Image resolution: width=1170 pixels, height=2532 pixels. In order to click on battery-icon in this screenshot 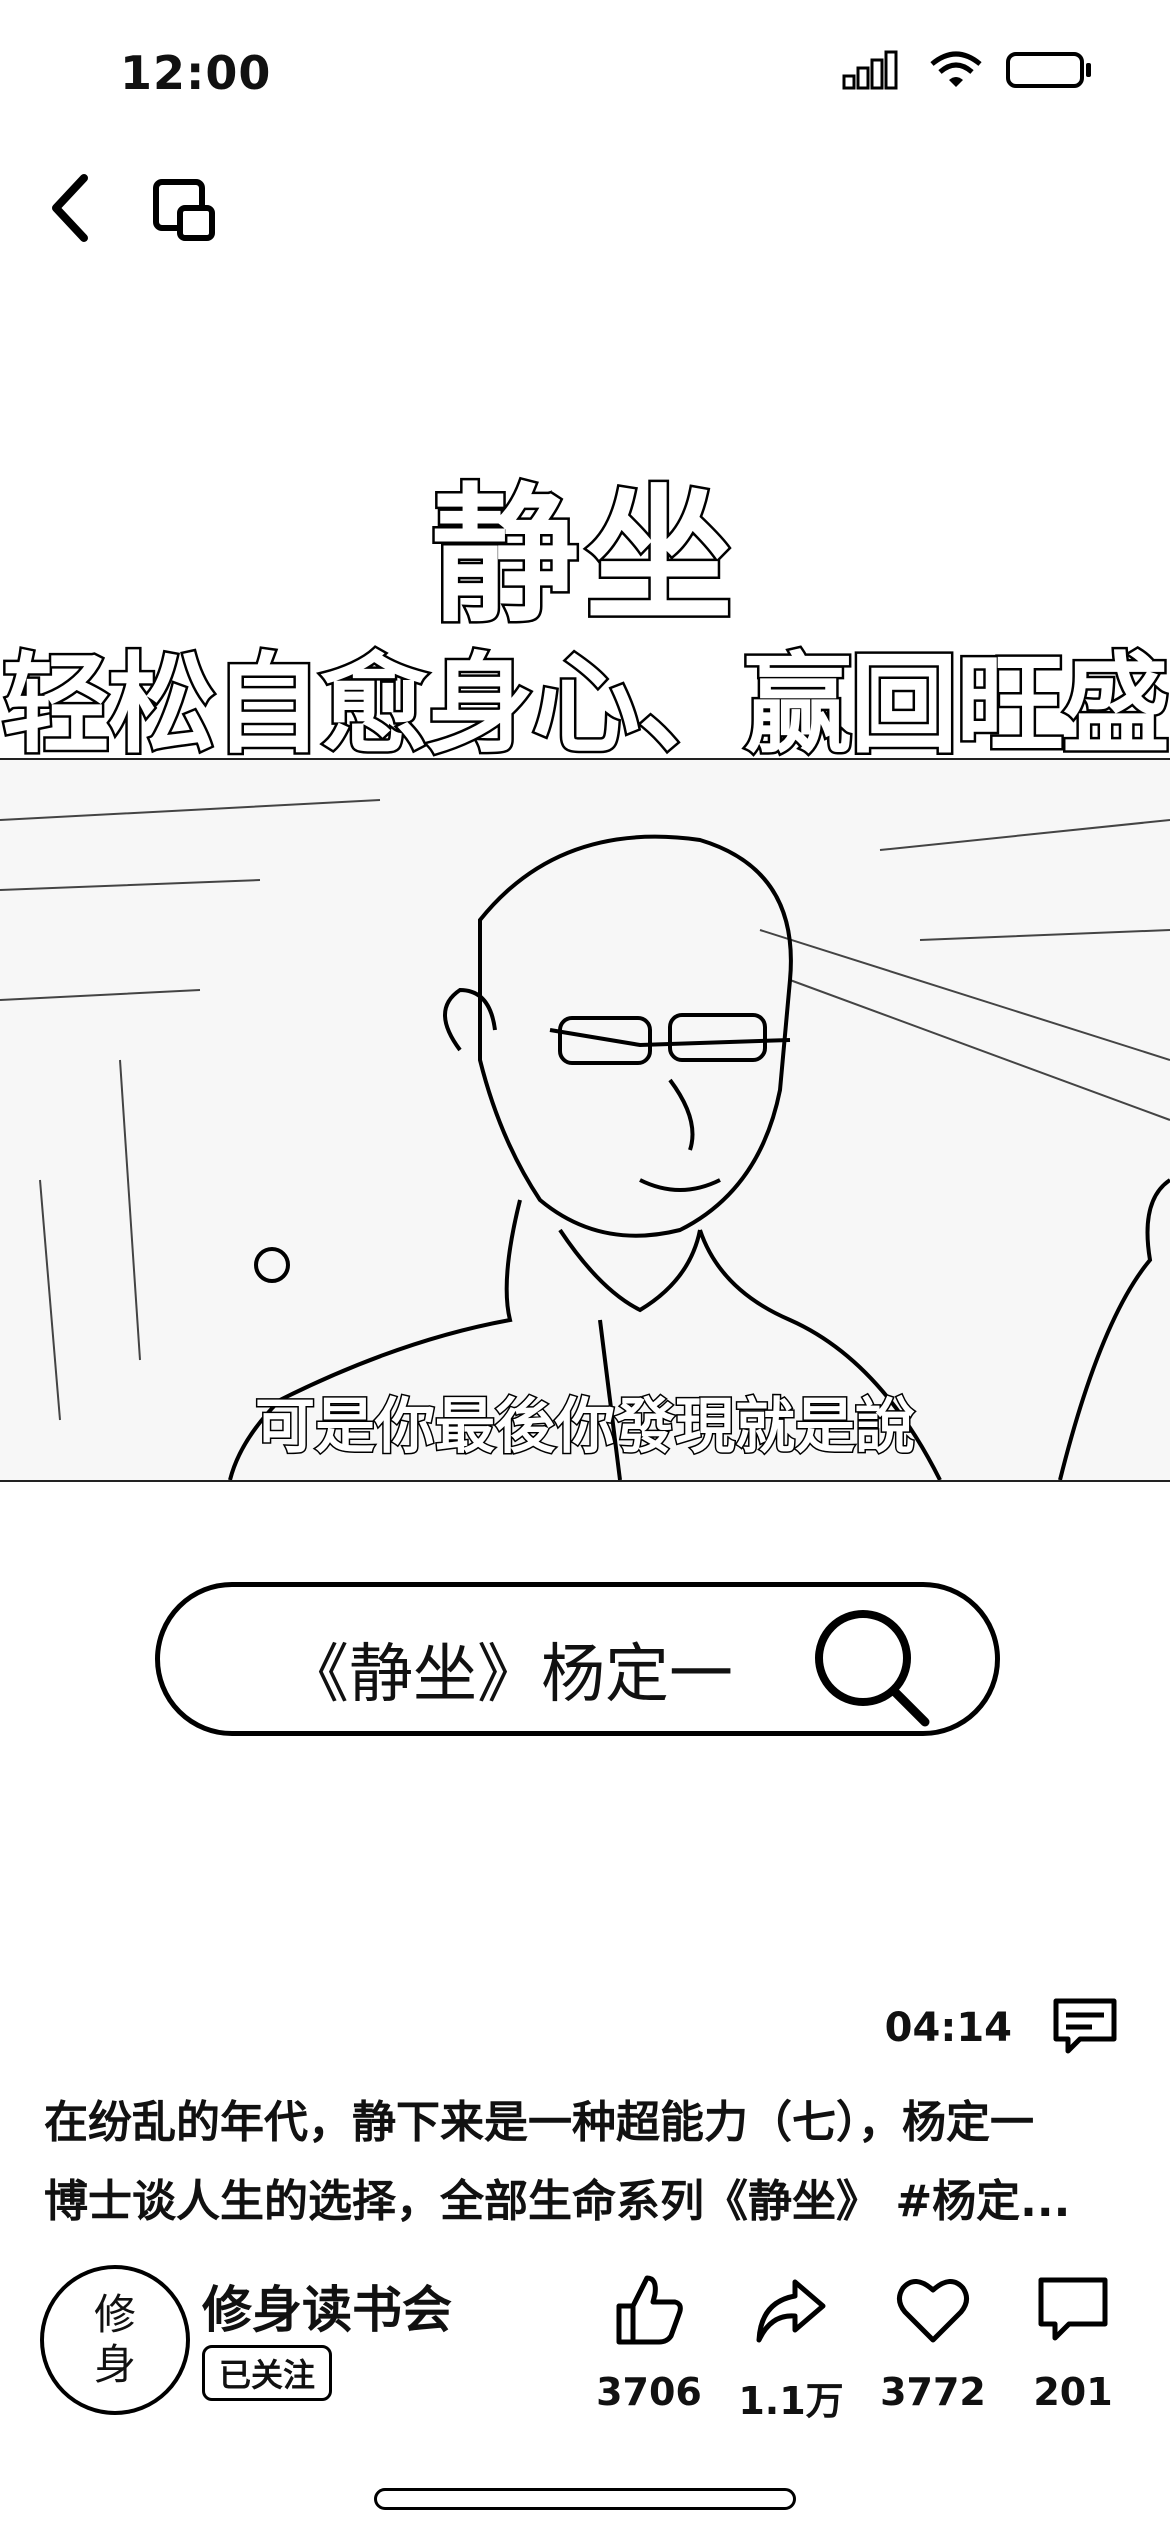, I will do `click(1048, 70)`.